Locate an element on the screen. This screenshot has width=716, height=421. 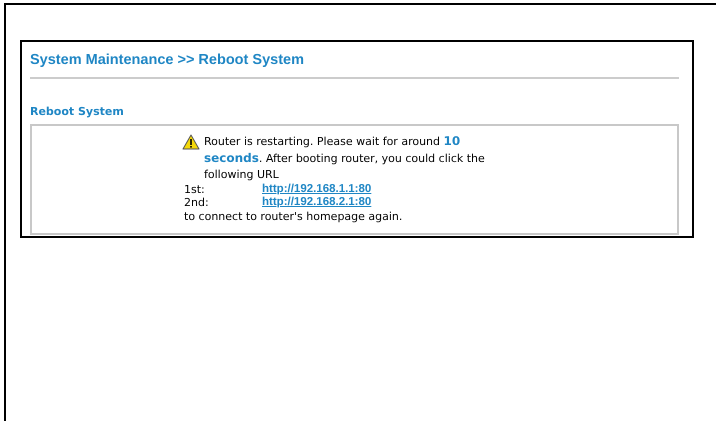
router-link: http://192.168.2.1:80 is located at coordinates (317, 202).